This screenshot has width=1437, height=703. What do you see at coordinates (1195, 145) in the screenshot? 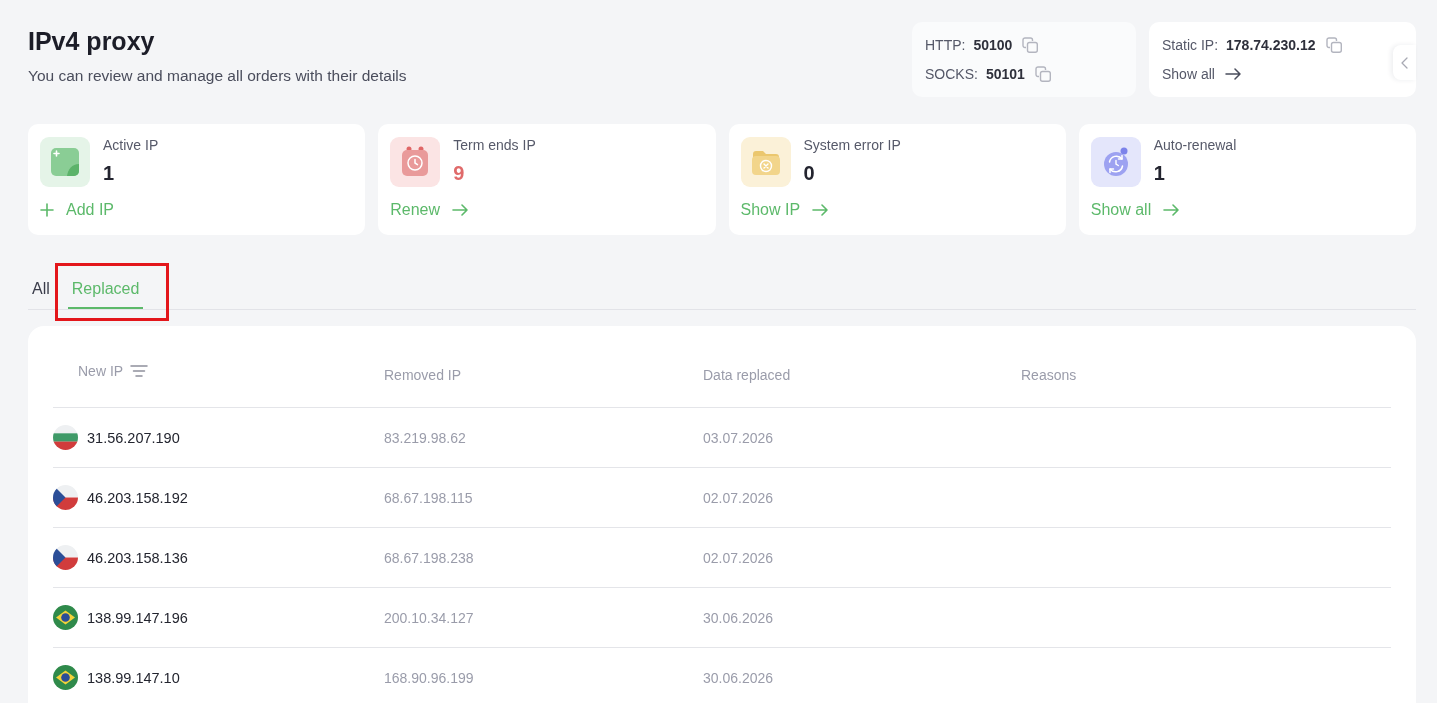
I see `stat-label: Auto-renewal` at bounding box center [1195, 145].